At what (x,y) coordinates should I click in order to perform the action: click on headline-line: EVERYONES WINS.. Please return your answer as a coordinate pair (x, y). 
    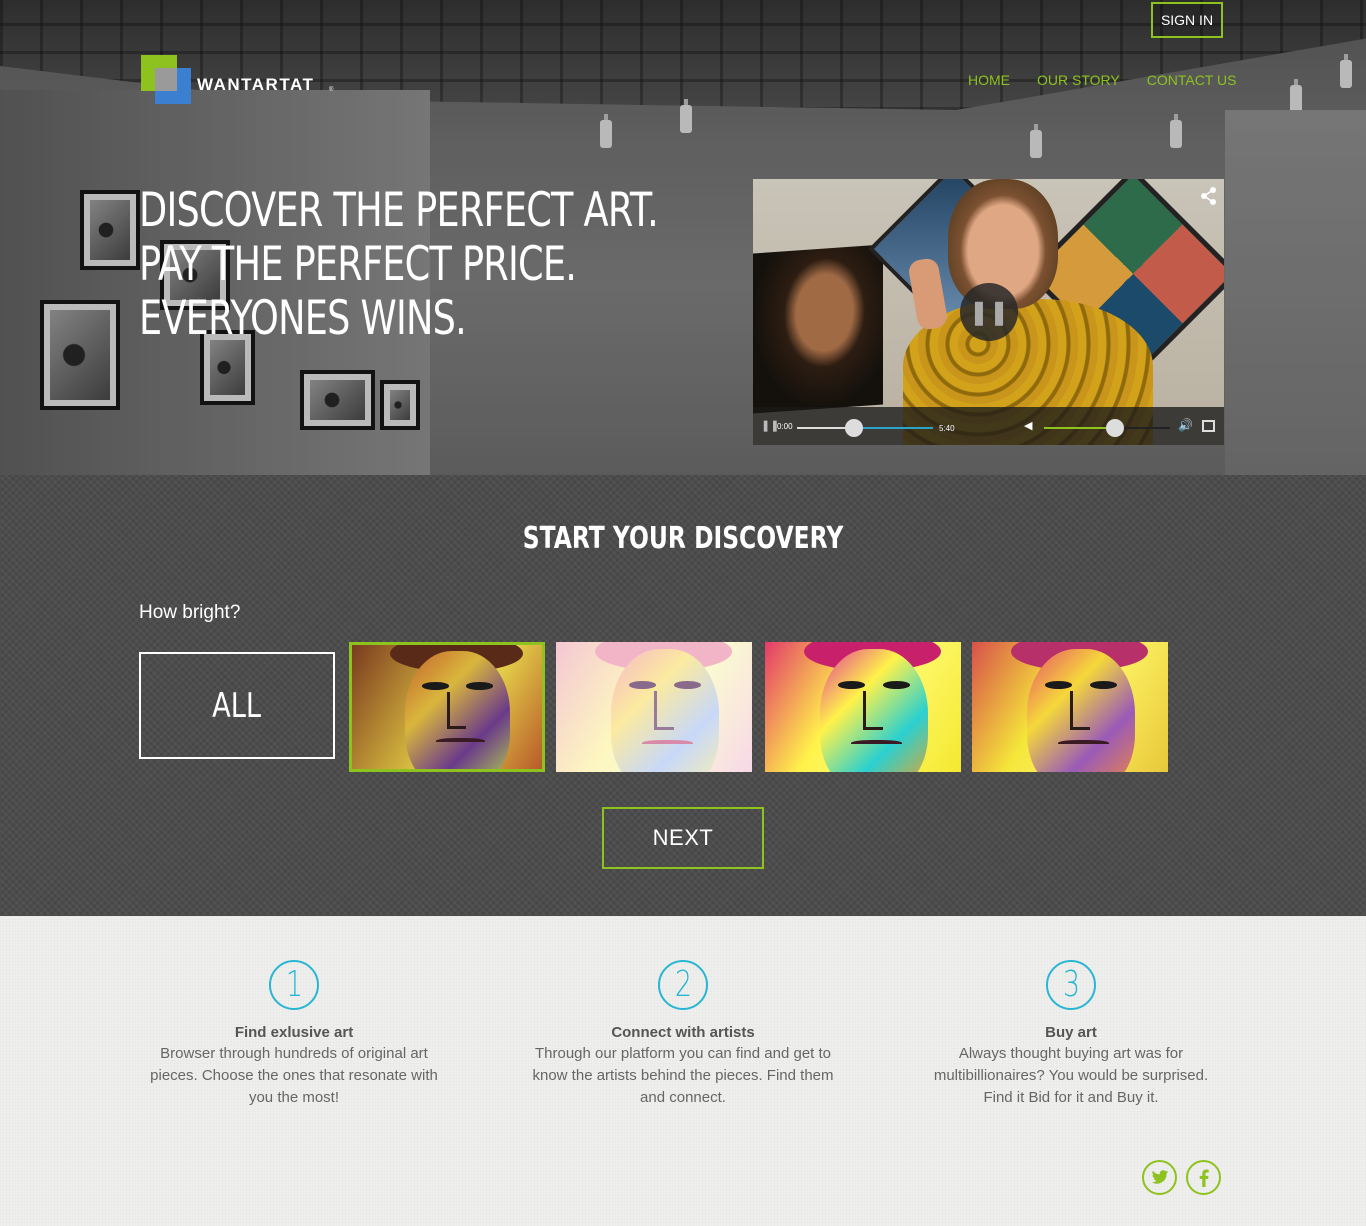
    Looking at the image, I should click on (303, 318).